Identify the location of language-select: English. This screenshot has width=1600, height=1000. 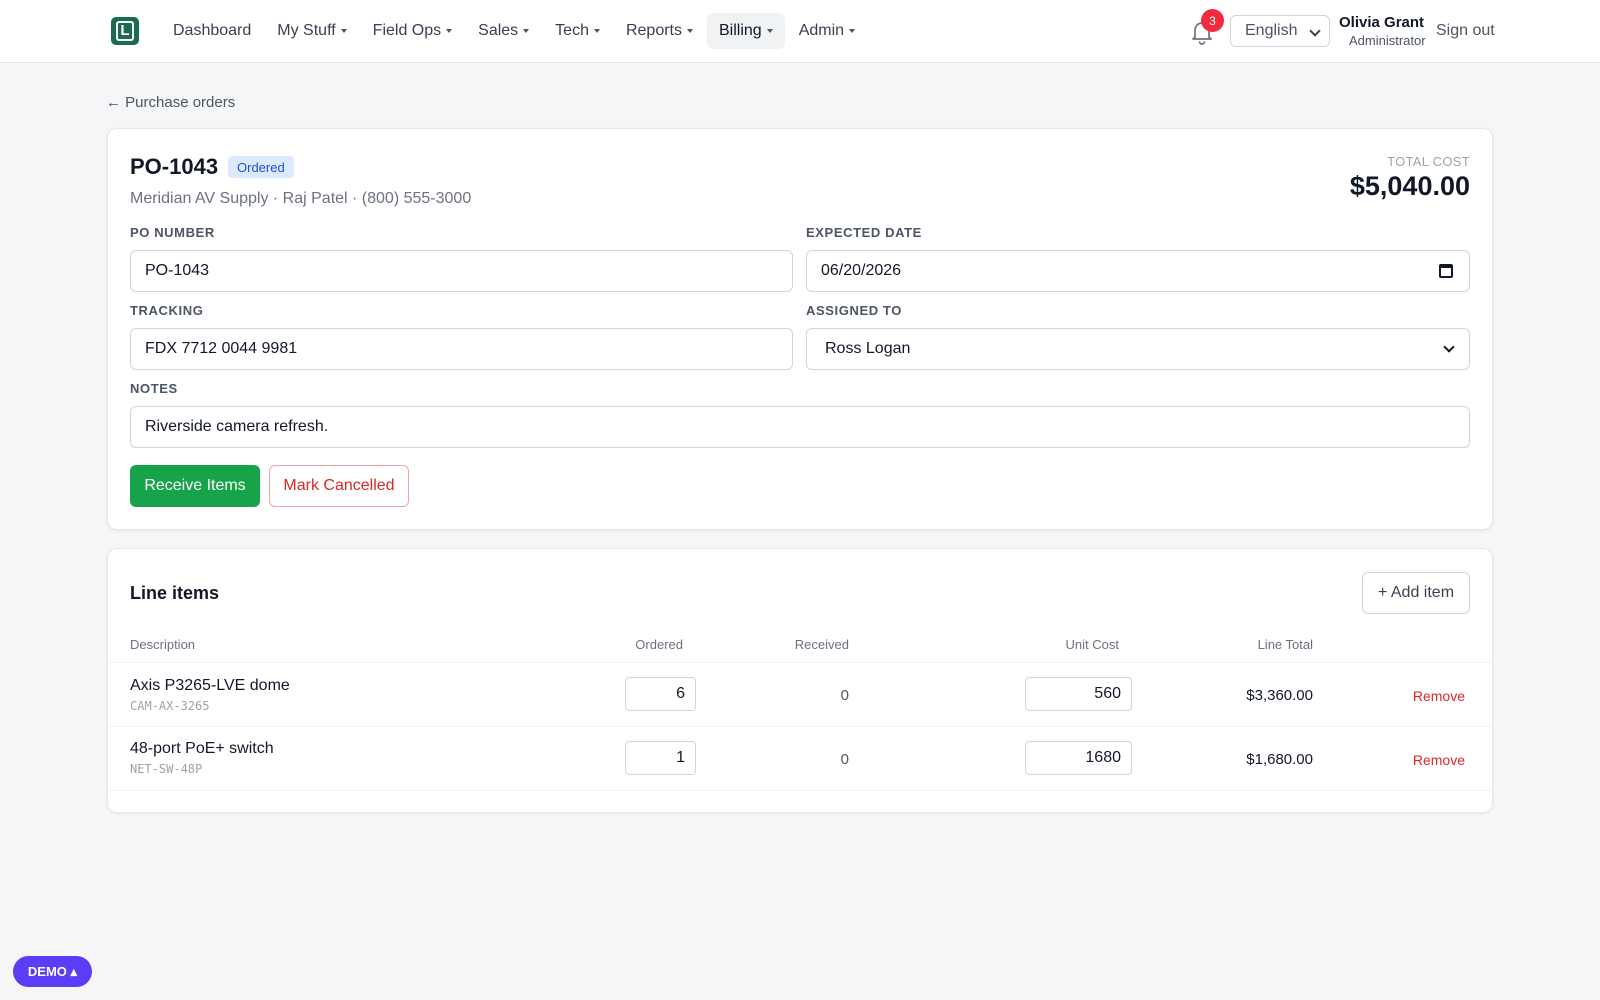
(1280, 31).